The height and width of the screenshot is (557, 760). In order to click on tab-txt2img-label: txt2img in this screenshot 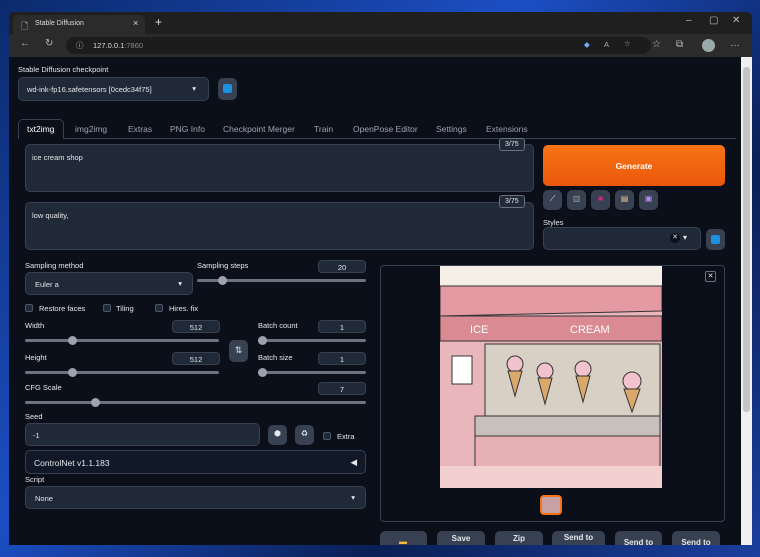, I will do `click(40, 129)`.